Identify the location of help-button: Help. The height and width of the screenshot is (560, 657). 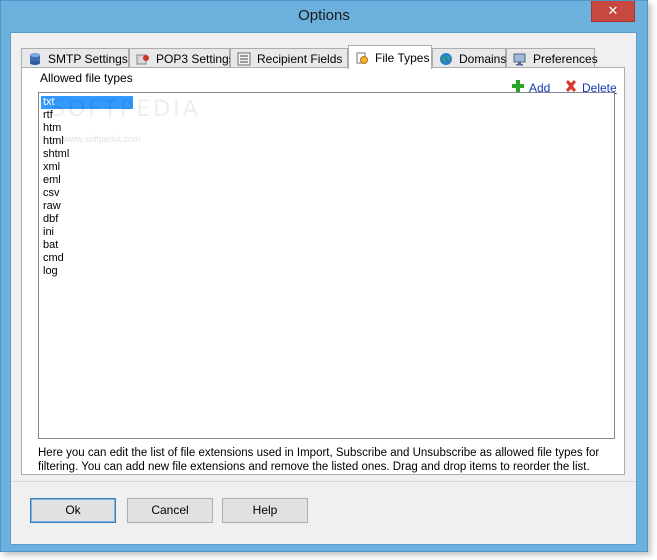
(265, 510).